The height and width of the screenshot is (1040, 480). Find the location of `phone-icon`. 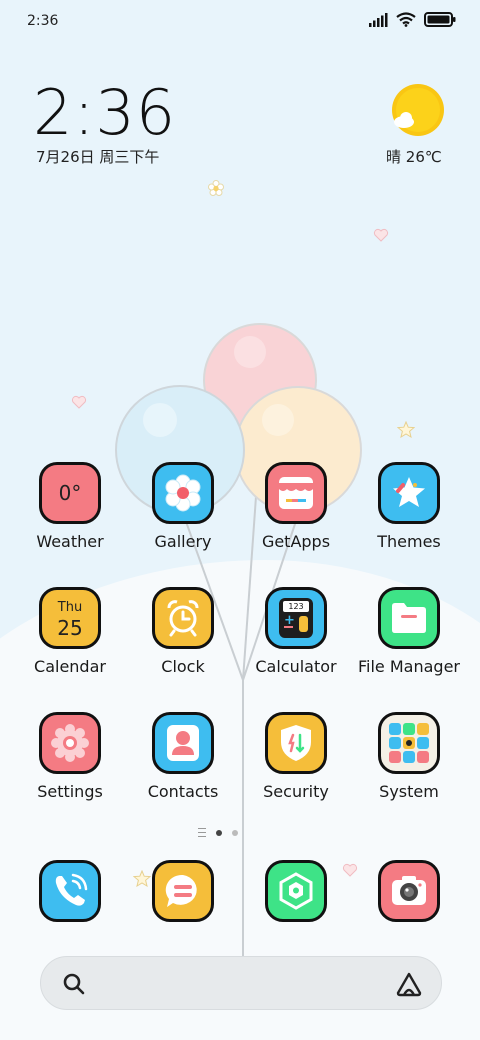

phone-icon is located at coordinates (70, 891).